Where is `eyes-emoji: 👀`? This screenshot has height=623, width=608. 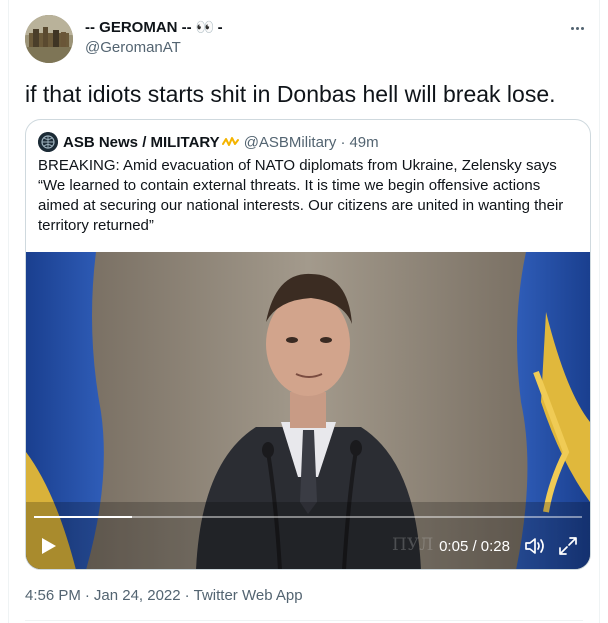
eyes-emoji: 👀 is located at coordinates (205, 27).